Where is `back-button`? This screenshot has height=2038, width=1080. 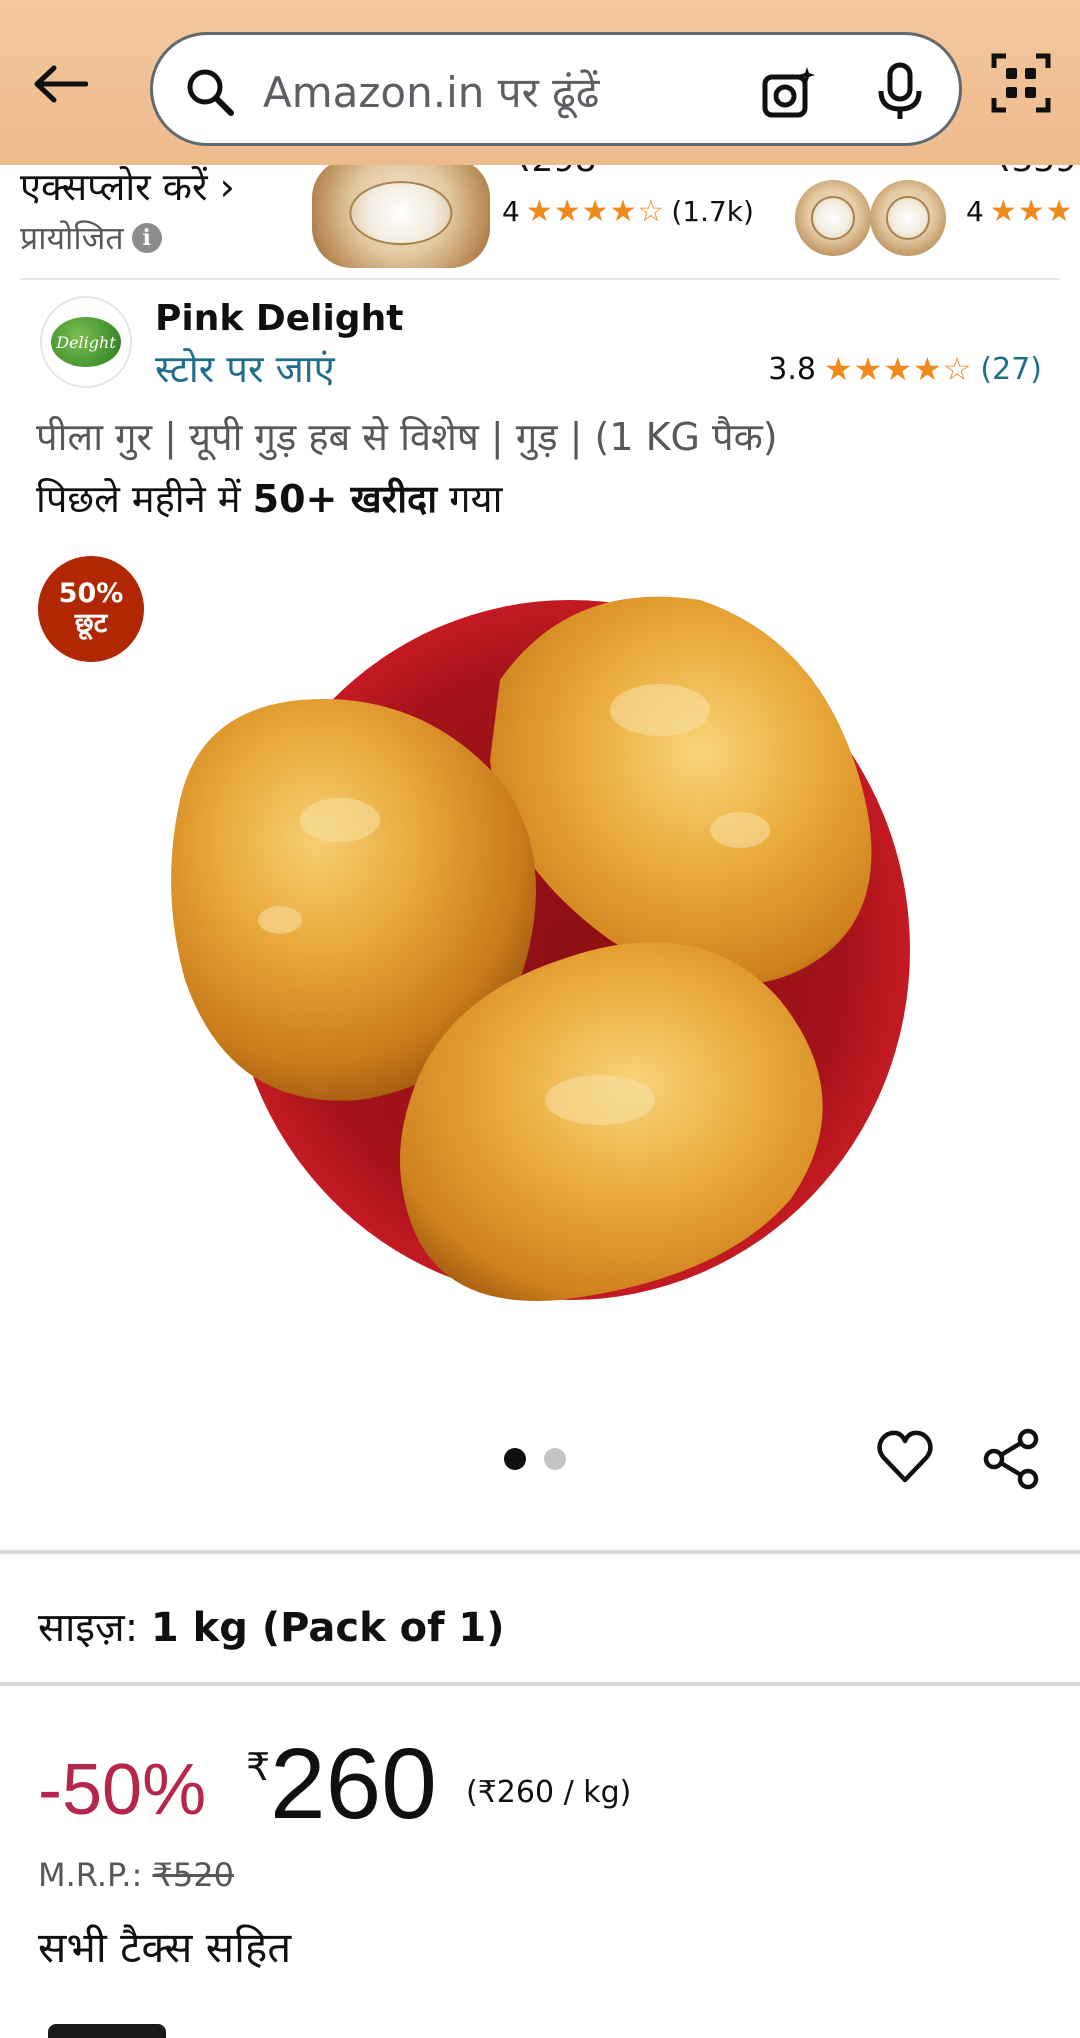 back-button is located at coordinates (60, 84).